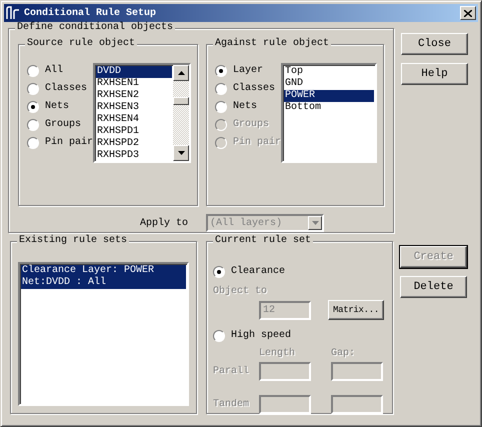  What do you see at coordinates (252, 336) in the screenshot?
I see `radio-button: High speed` at bounding box center [252, 336].